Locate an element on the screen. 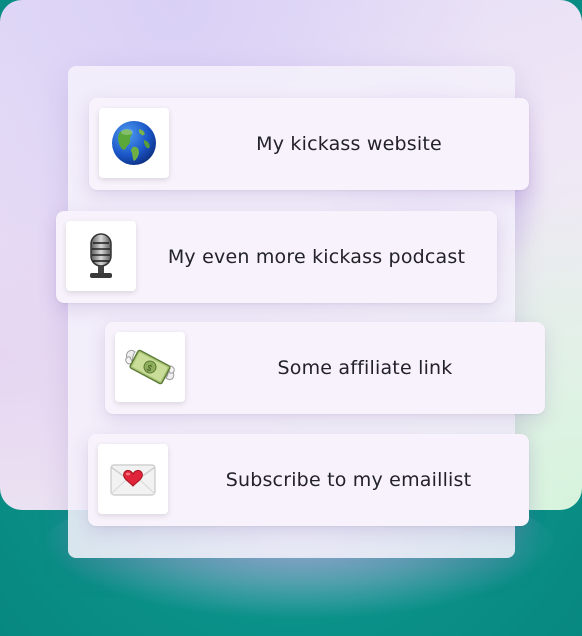 The image size is (582, 636). money-with-wings-icon: $ is located at coordinates (150, 367).